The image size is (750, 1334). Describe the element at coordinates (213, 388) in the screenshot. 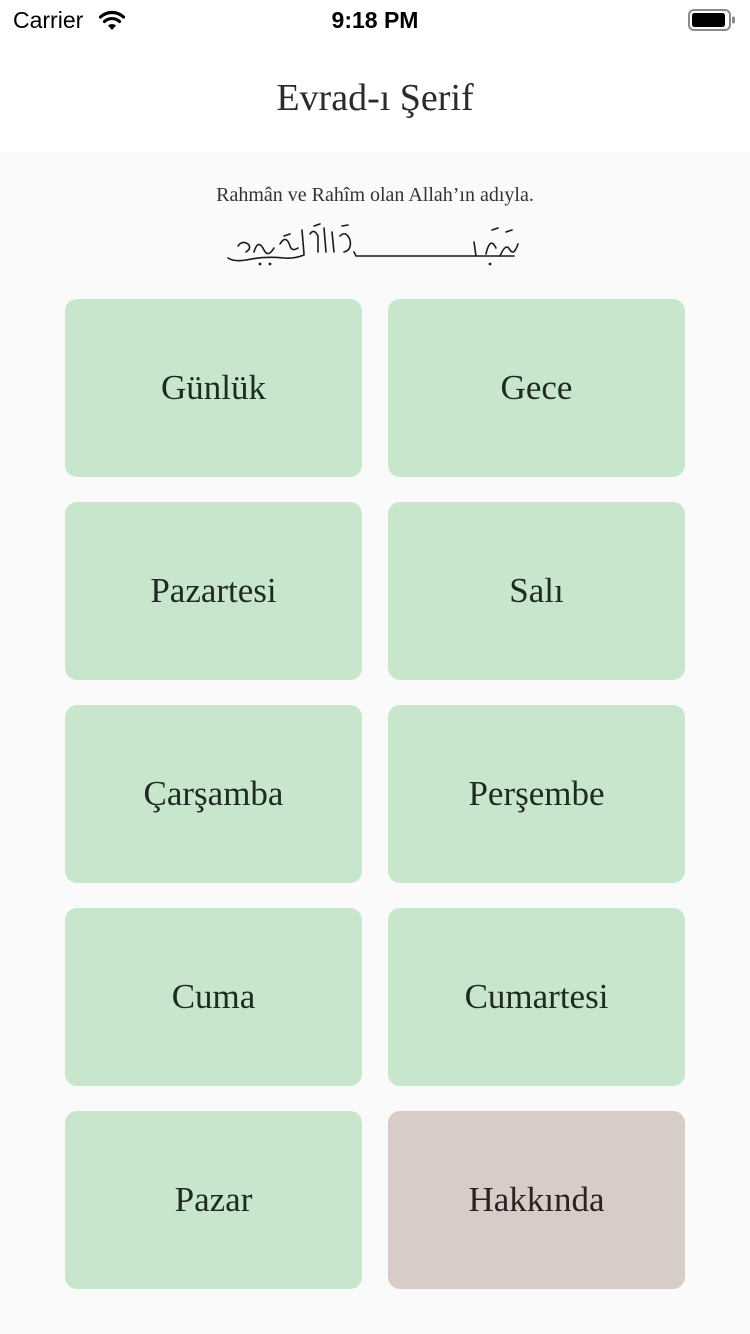

I see `gunluk-button: Günlük` at that location.